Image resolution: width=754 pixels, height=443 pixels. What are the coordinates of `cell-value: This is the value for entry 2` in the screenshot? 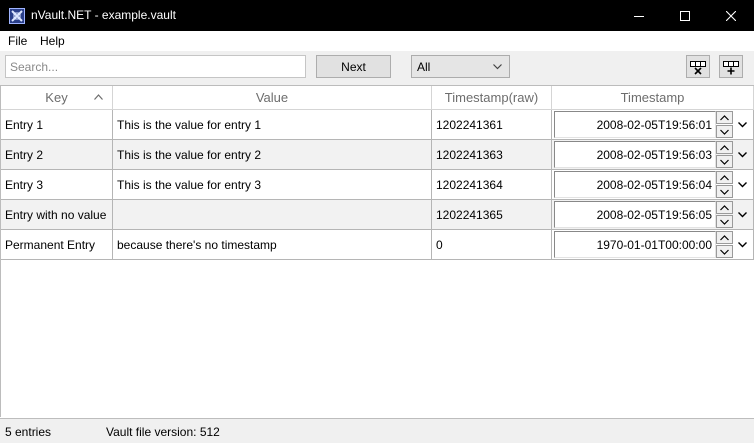 It's located at (272, 155).